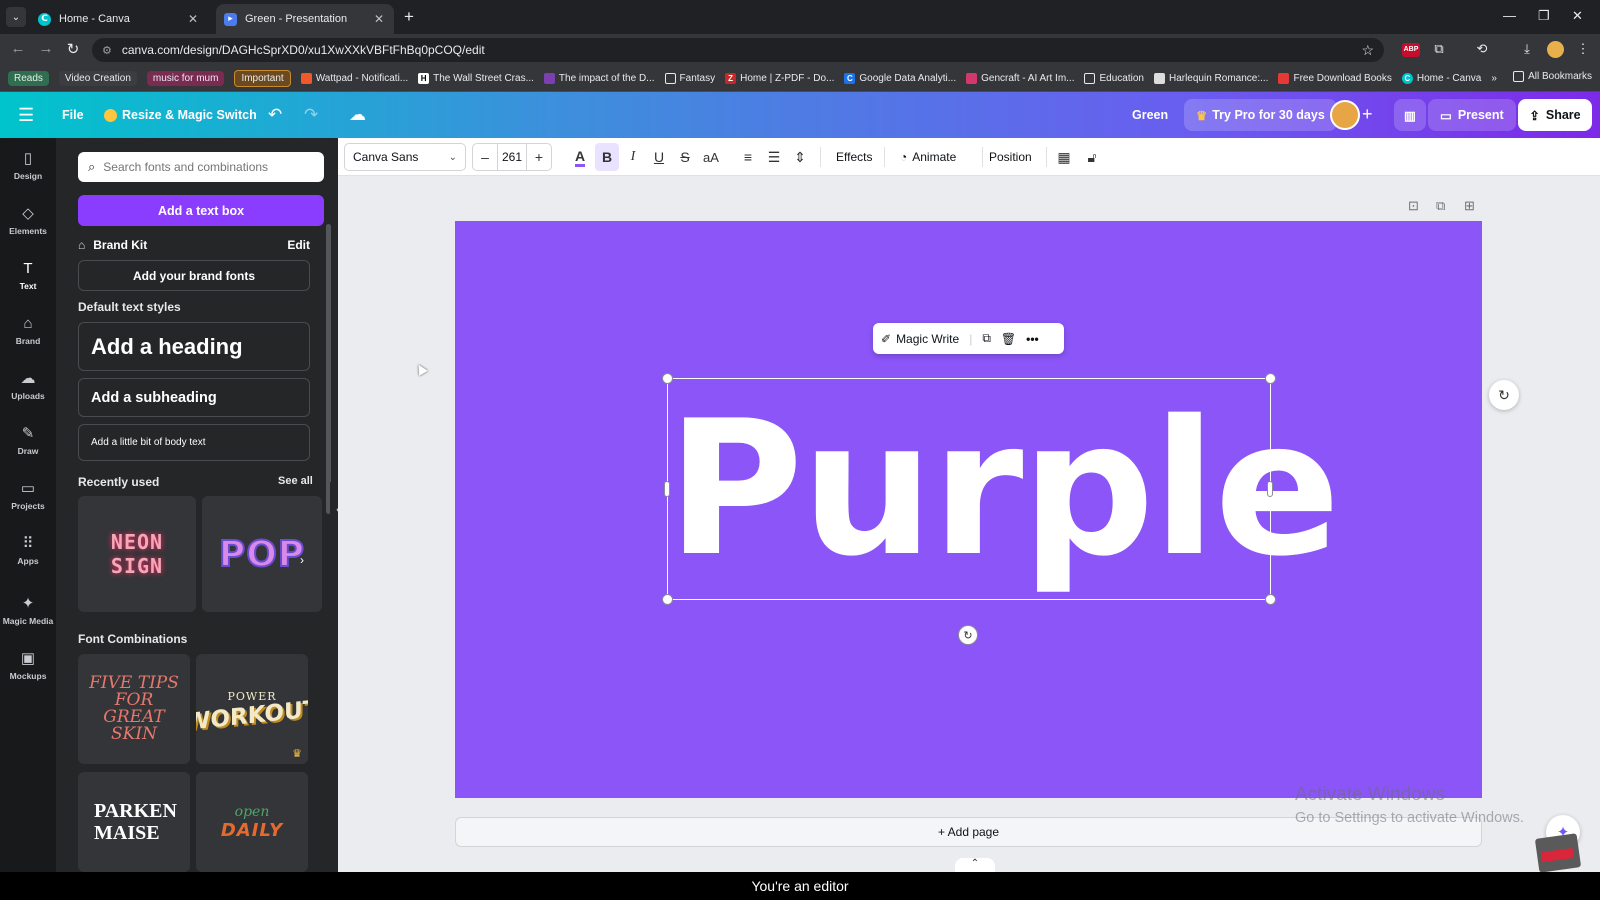 Image resolution: width=1600 pixels, height=900 pixels. What do you see at coordinates (26, 115) in the screenshot?
I see `main-menu-icon: ☰` at bounding box center [26, 115].